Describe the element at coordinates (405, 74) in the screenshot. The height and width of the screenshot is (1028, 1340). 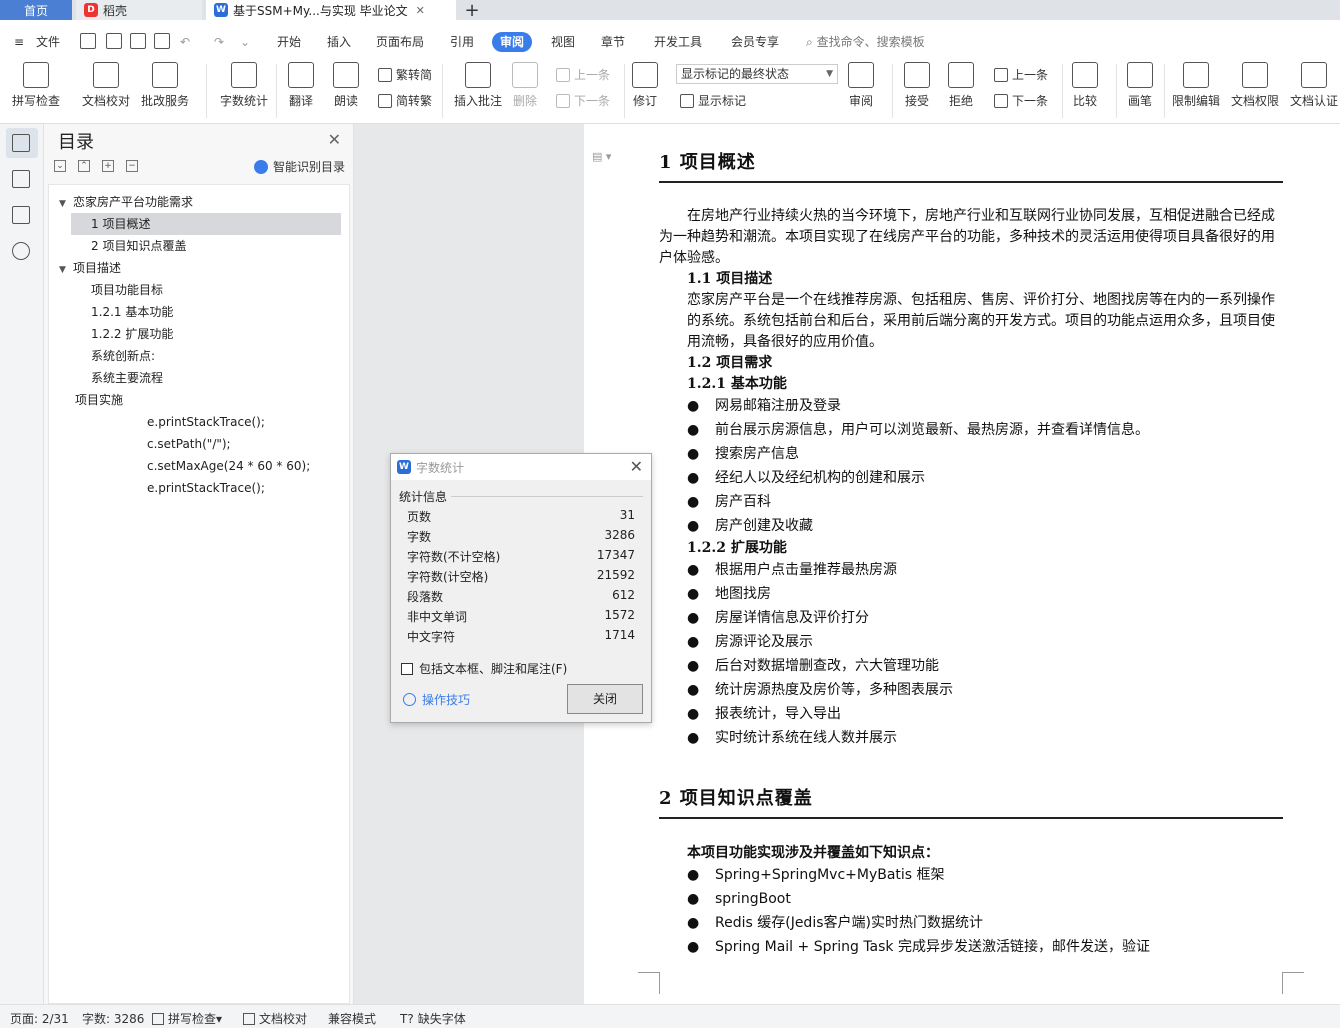
I see `to-traditional-button: 繁转简` at that location.